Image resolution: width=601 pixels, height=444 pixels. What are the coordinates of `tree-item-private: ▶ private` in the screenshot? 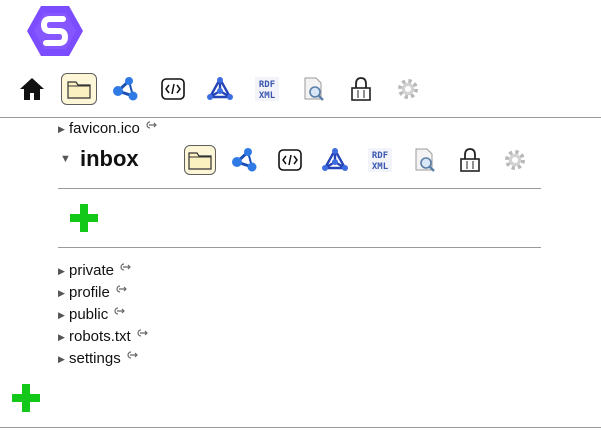 It's located at (95, 271).